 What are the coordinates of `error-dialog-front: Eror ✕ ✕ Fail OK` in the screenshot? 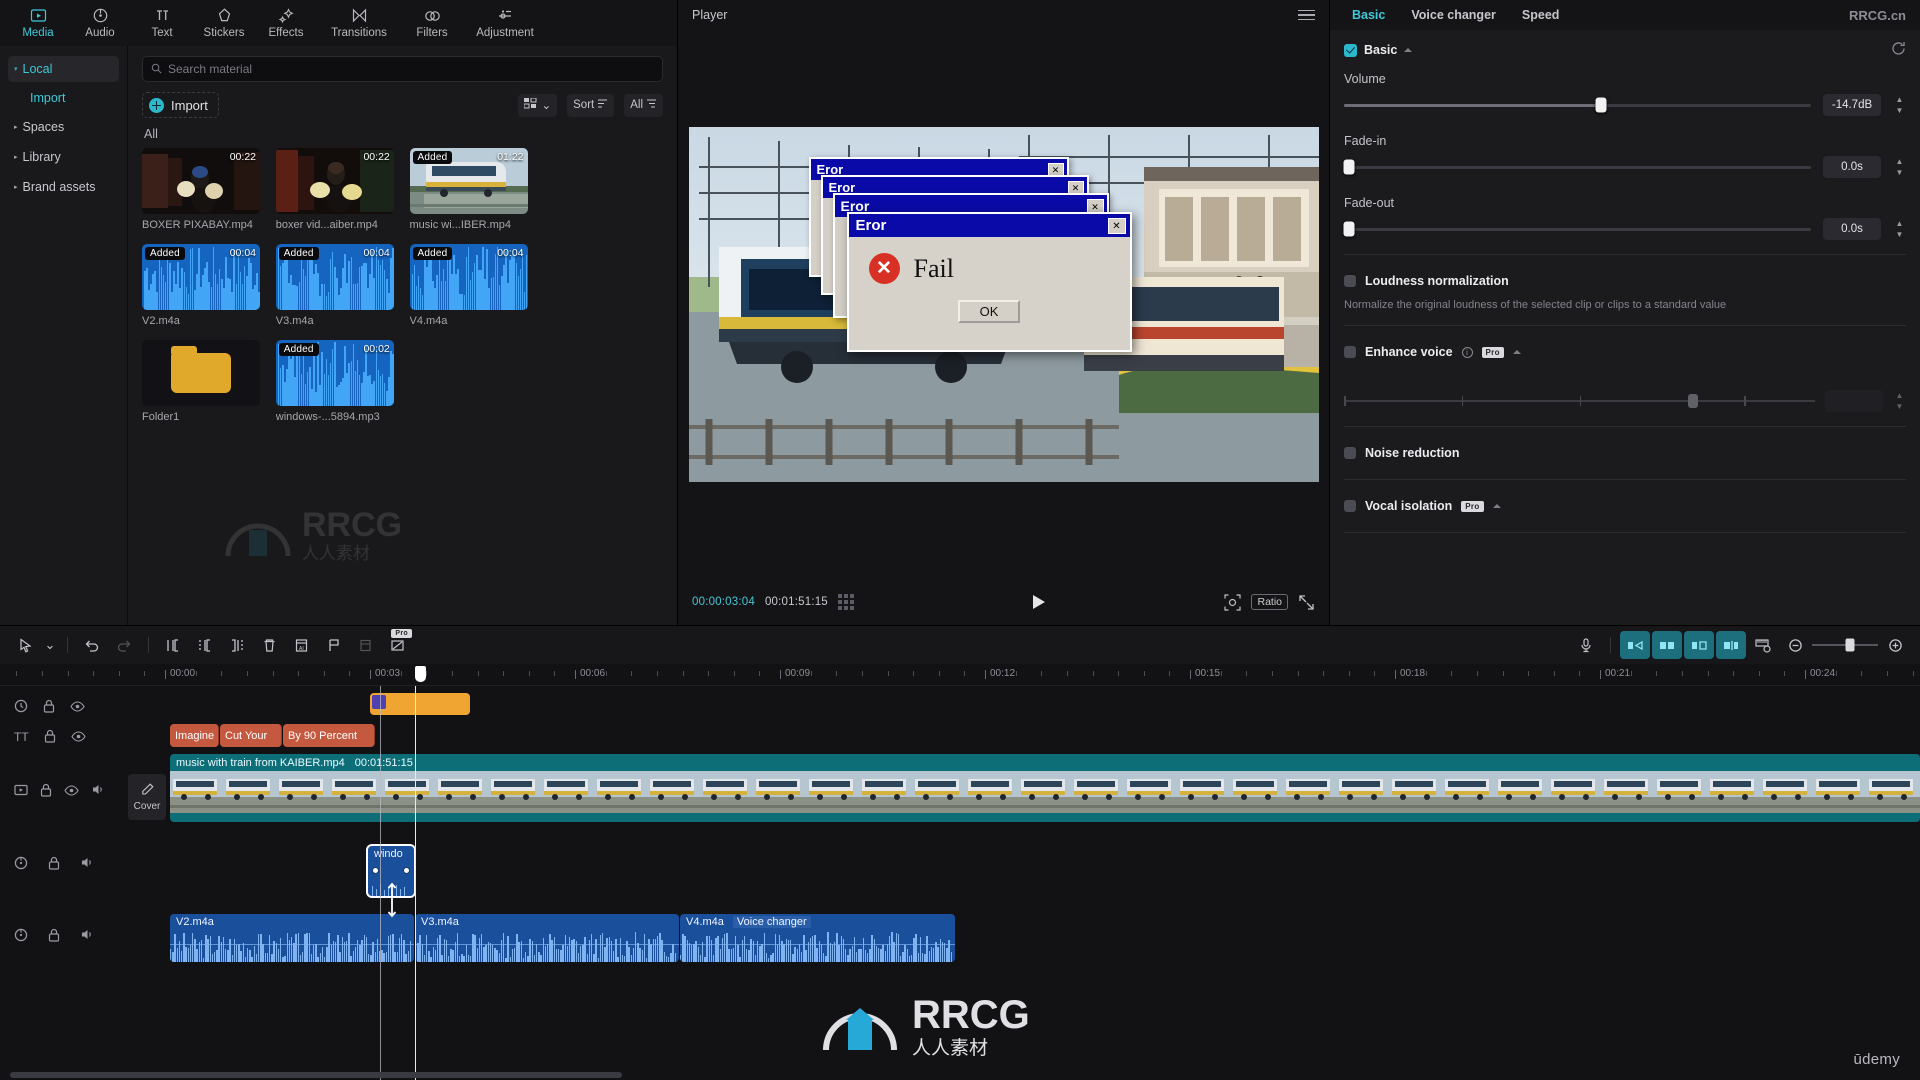 It's located at (989, 282).